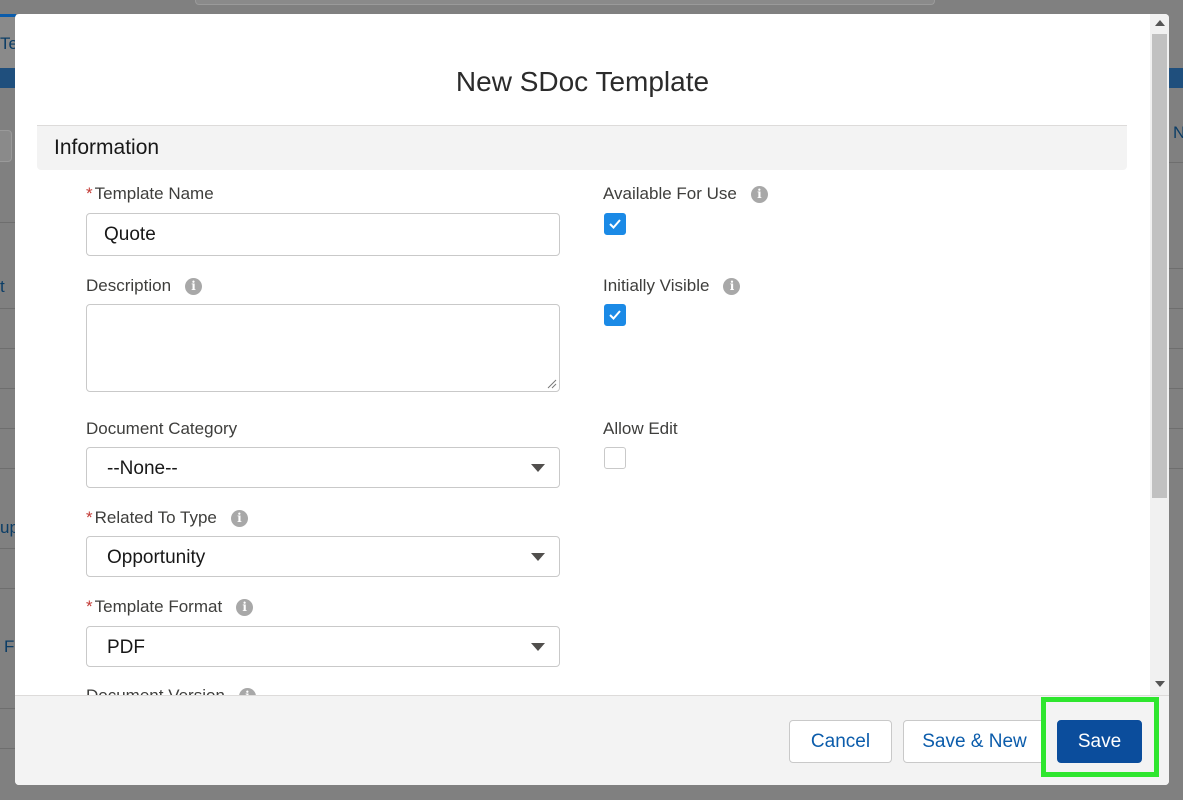 The height and width of the screenshot is (800, 1183). Describe the element at coordinates (323, 646) in the screenshot. I see `template-format-select: PDF` at that location.